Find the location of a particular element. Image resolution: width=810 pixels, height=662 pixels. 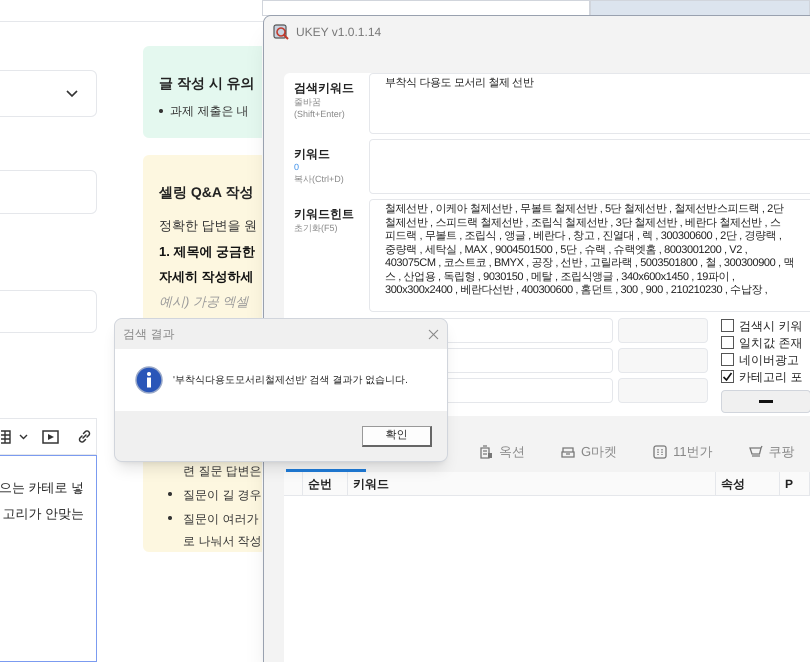

window-title: UKEY v1.0.1.14 is located at coordinates (339, 32).